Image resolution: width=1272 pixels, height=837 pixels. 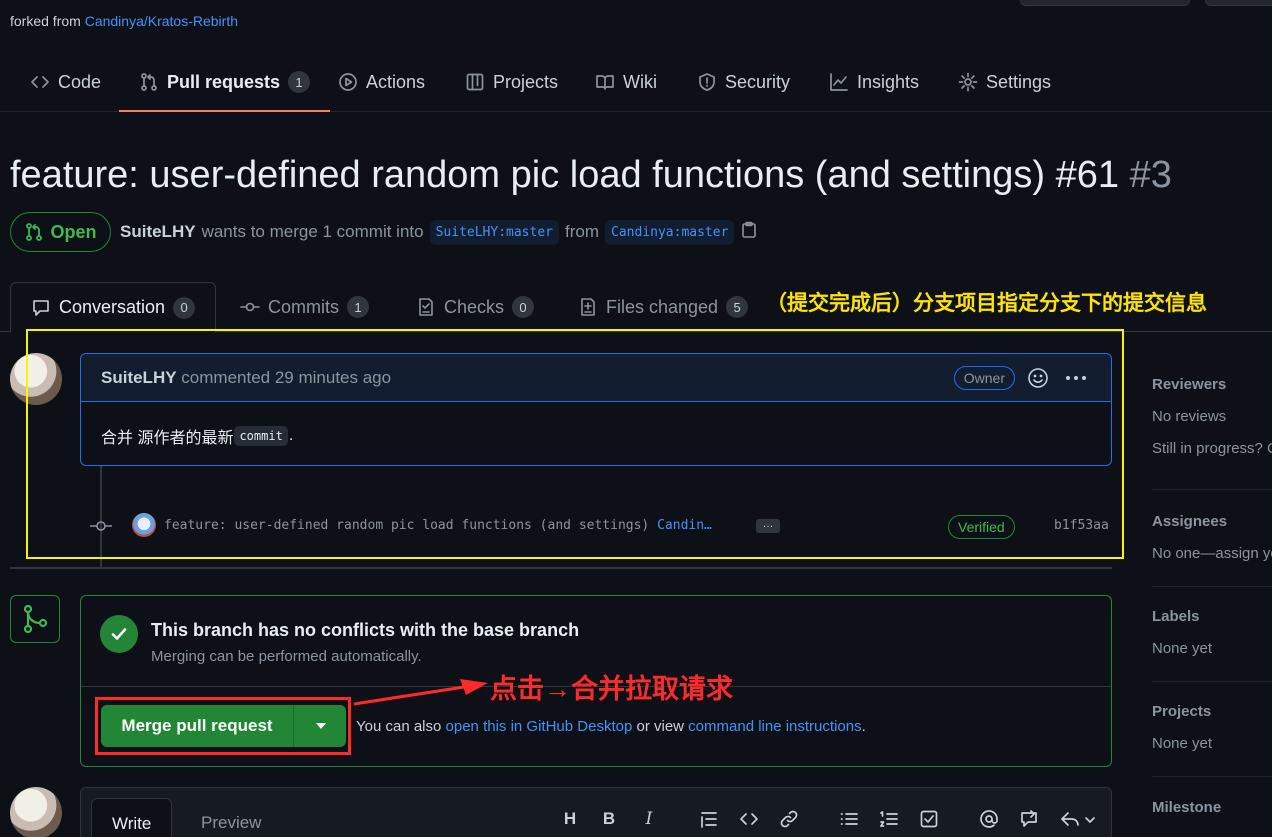 I want to click on sidebar-assignees-label: Assignees, so click(x=1189, y=521).